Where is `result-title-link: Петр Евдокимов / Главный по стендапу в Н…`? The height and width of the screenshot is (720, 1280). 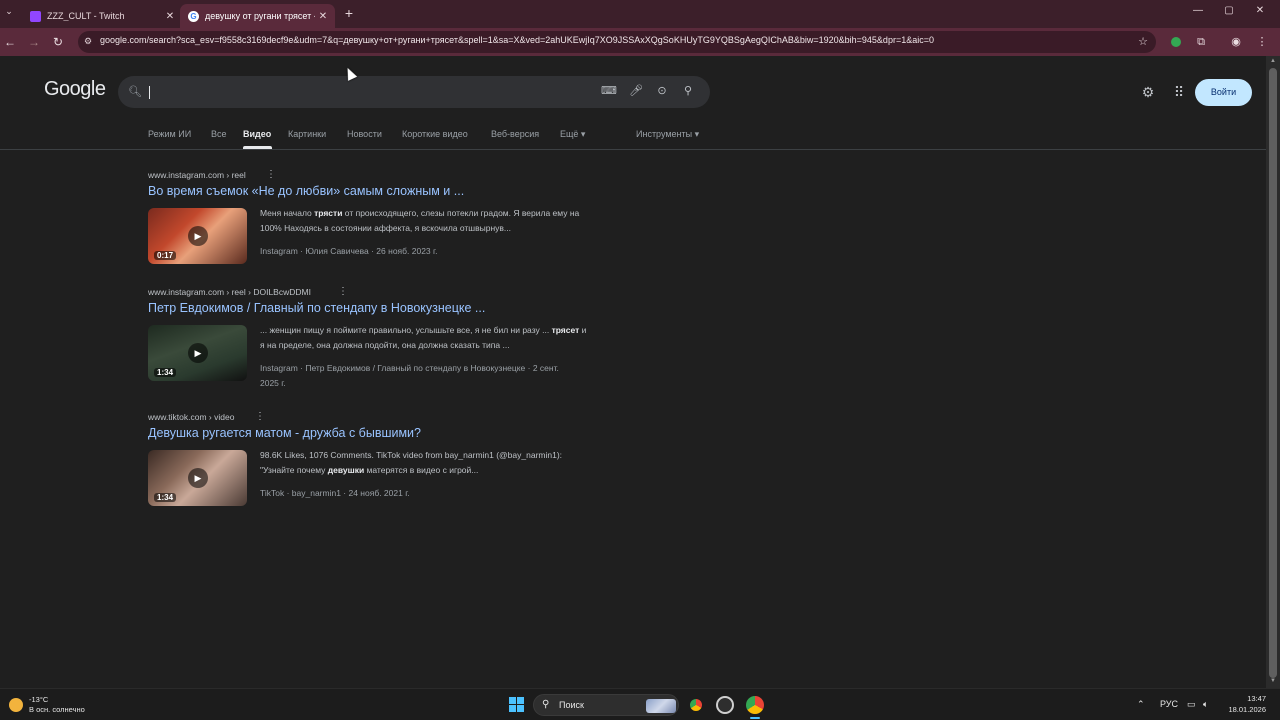
result-title-link: Петр Евдокимов / Главный по стендапу в Н… is located at coordinates (316, 308).